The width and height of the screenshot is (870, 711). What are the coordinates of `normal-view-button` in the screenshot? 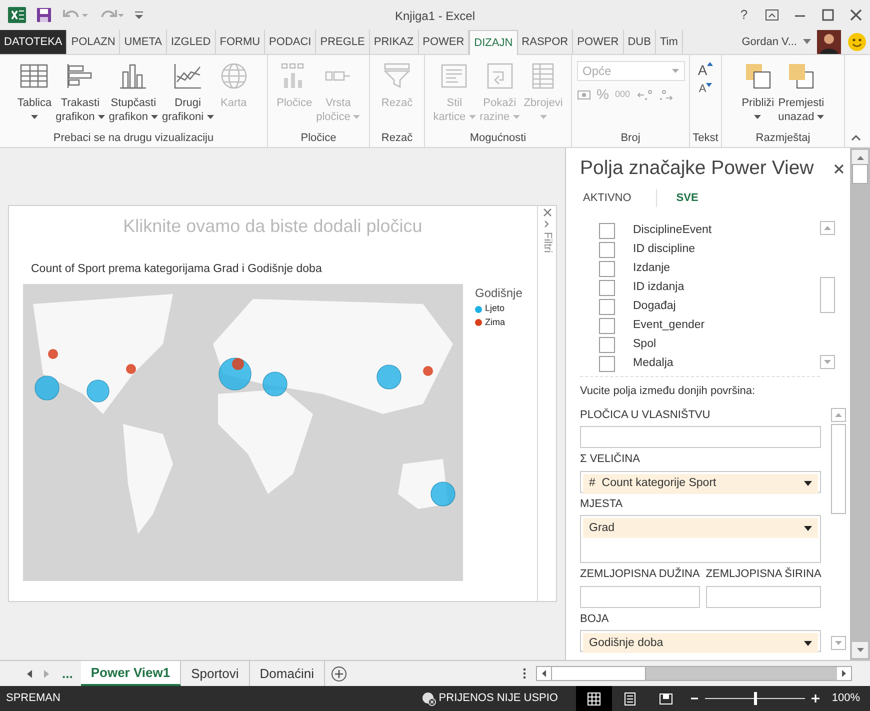 It's located at (594, 698).